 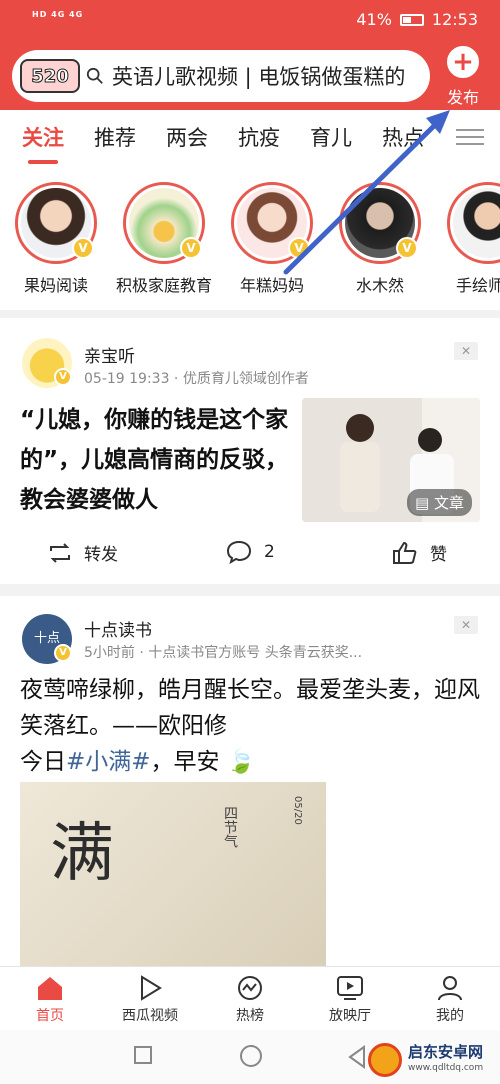 I want to click on publish-button: + 发布, so click(x=463, y=77).